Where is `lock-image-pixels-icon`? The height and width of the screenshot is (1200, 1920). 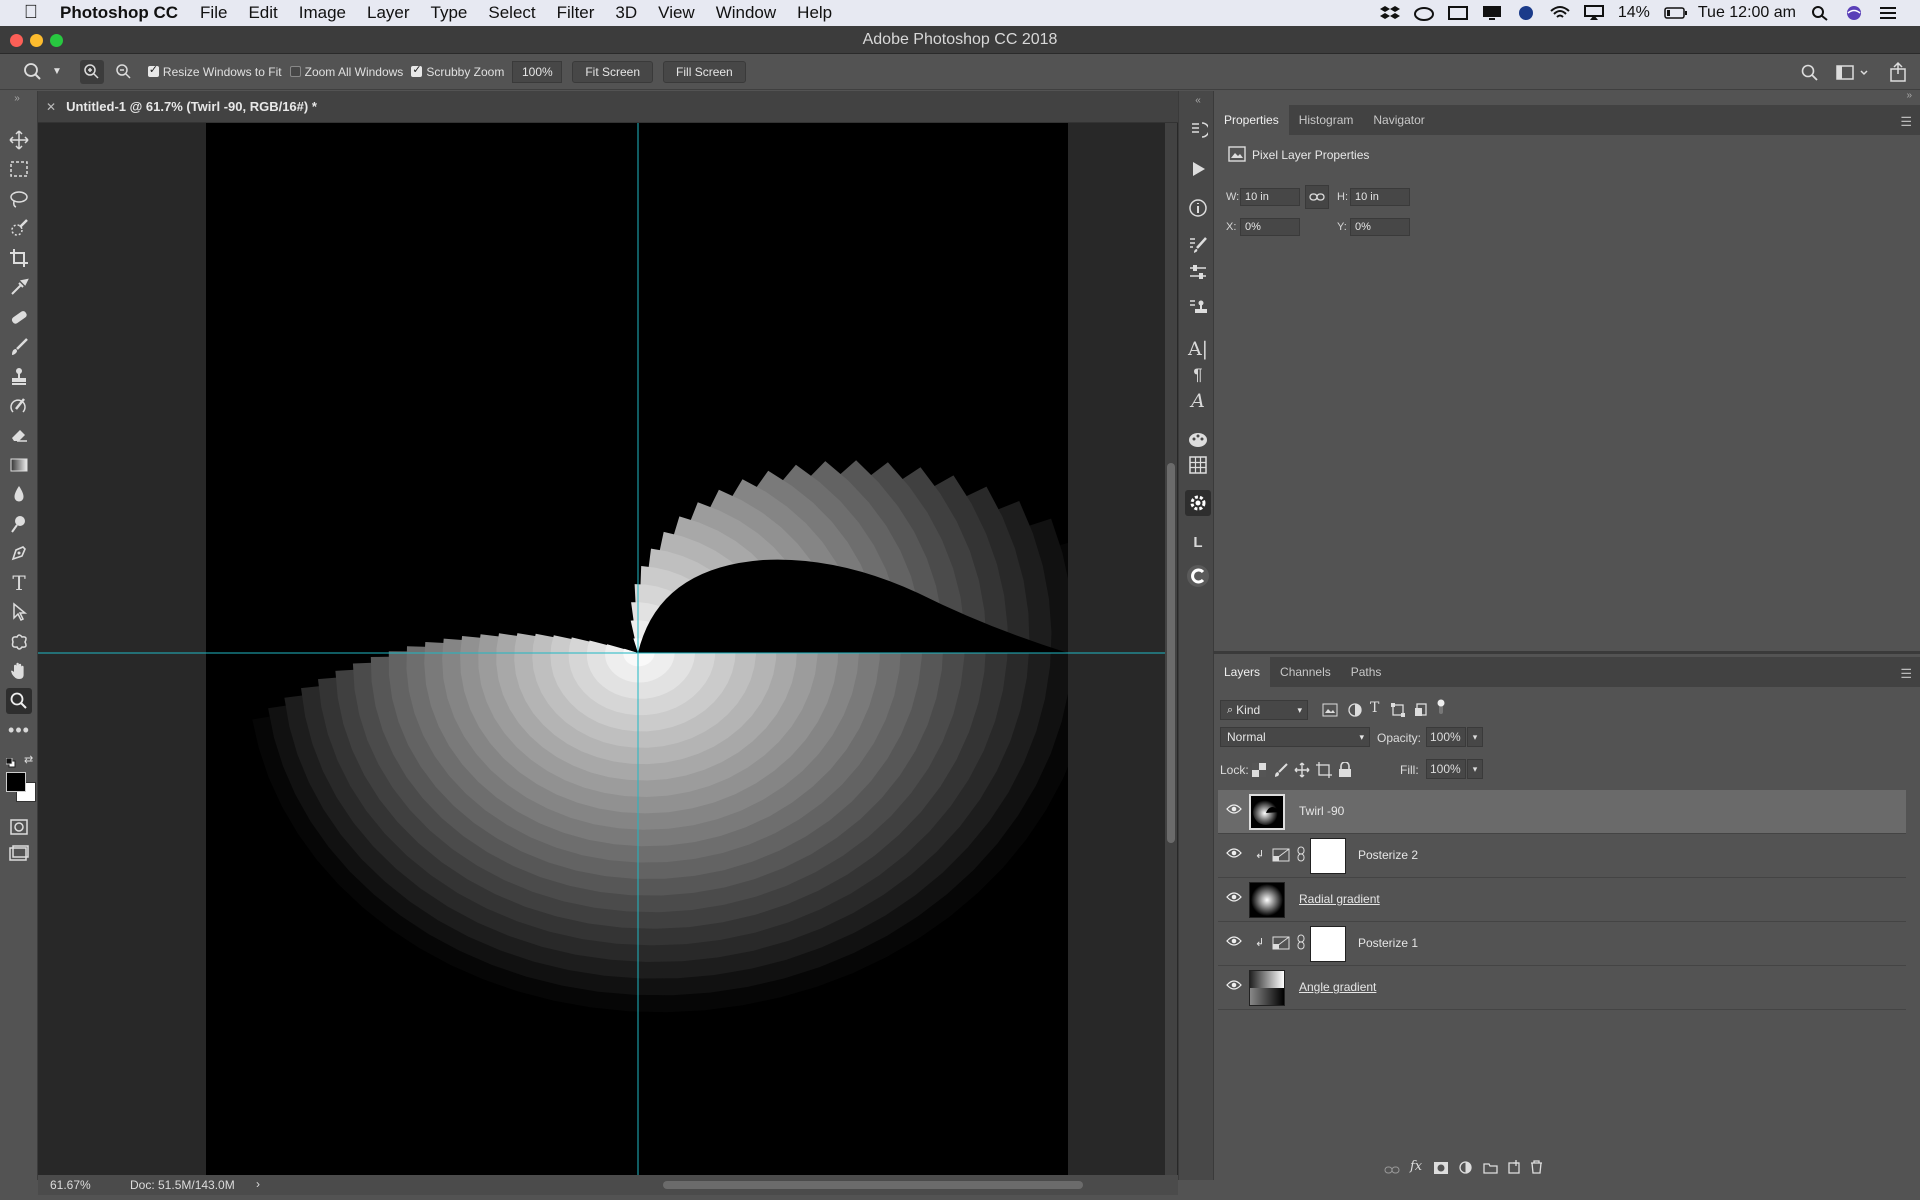
lock-image-pixels-icon is located at coordinates (1281, 772).